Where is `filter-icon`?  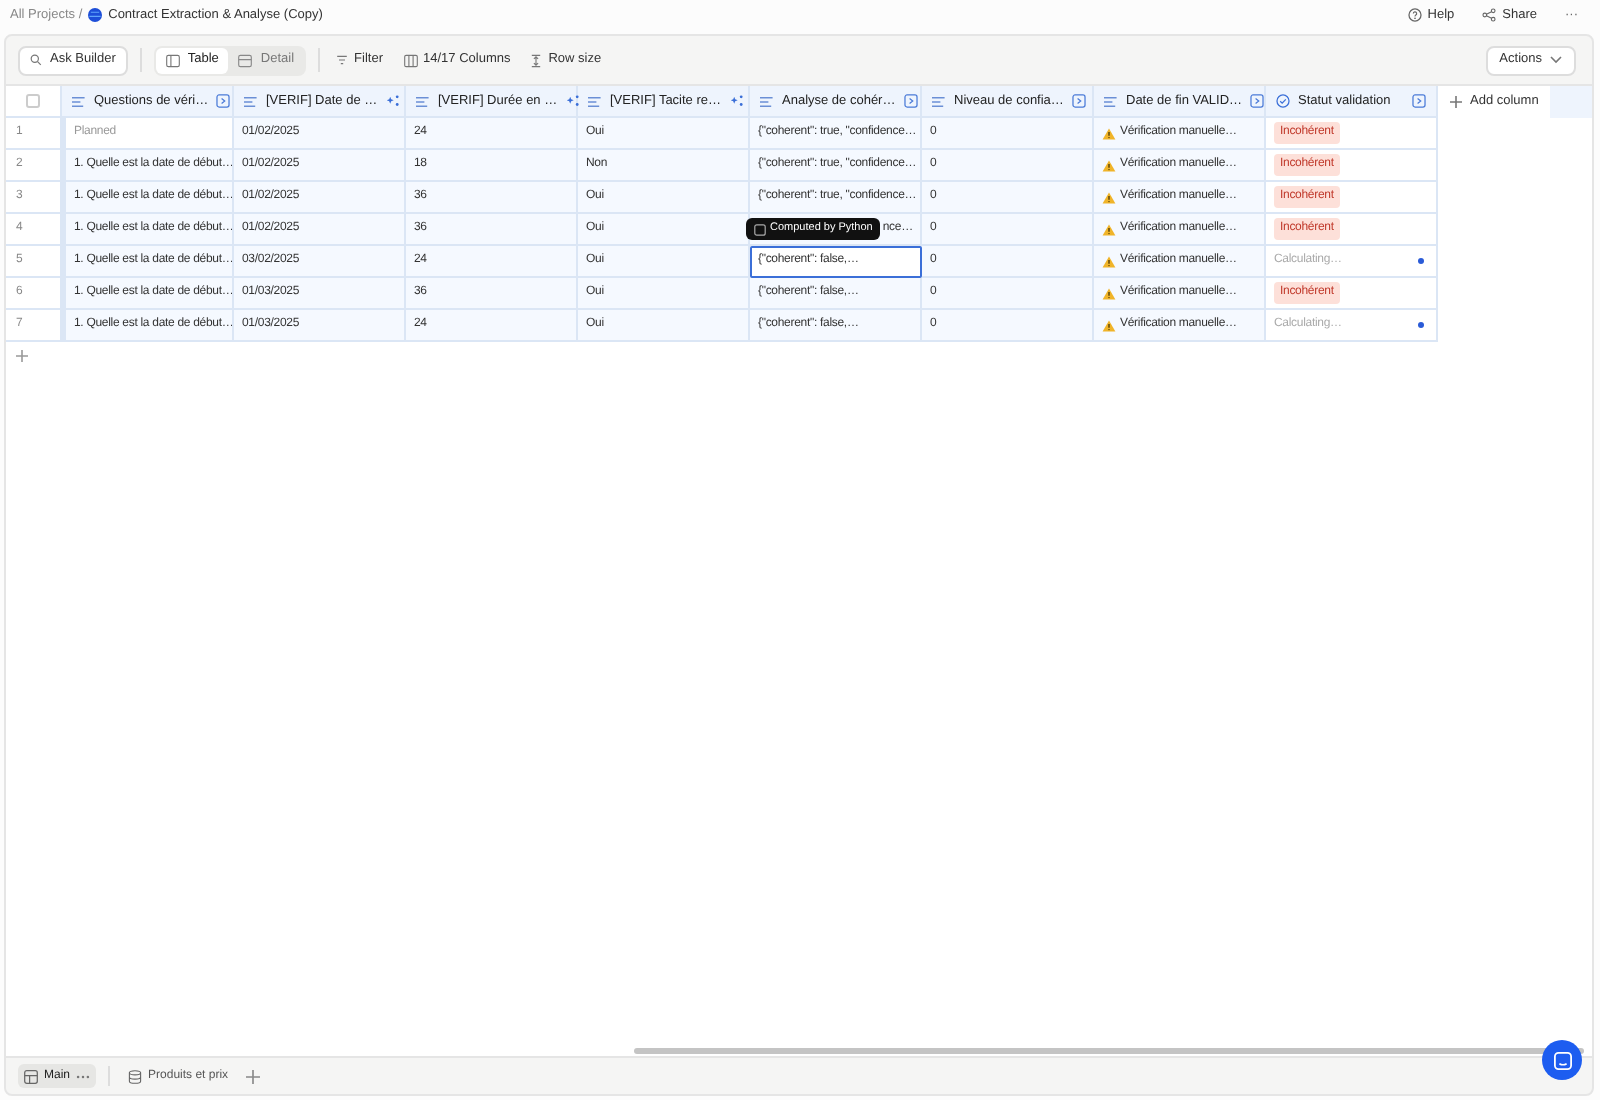
filter-icon is located at coordinates (342, 60).